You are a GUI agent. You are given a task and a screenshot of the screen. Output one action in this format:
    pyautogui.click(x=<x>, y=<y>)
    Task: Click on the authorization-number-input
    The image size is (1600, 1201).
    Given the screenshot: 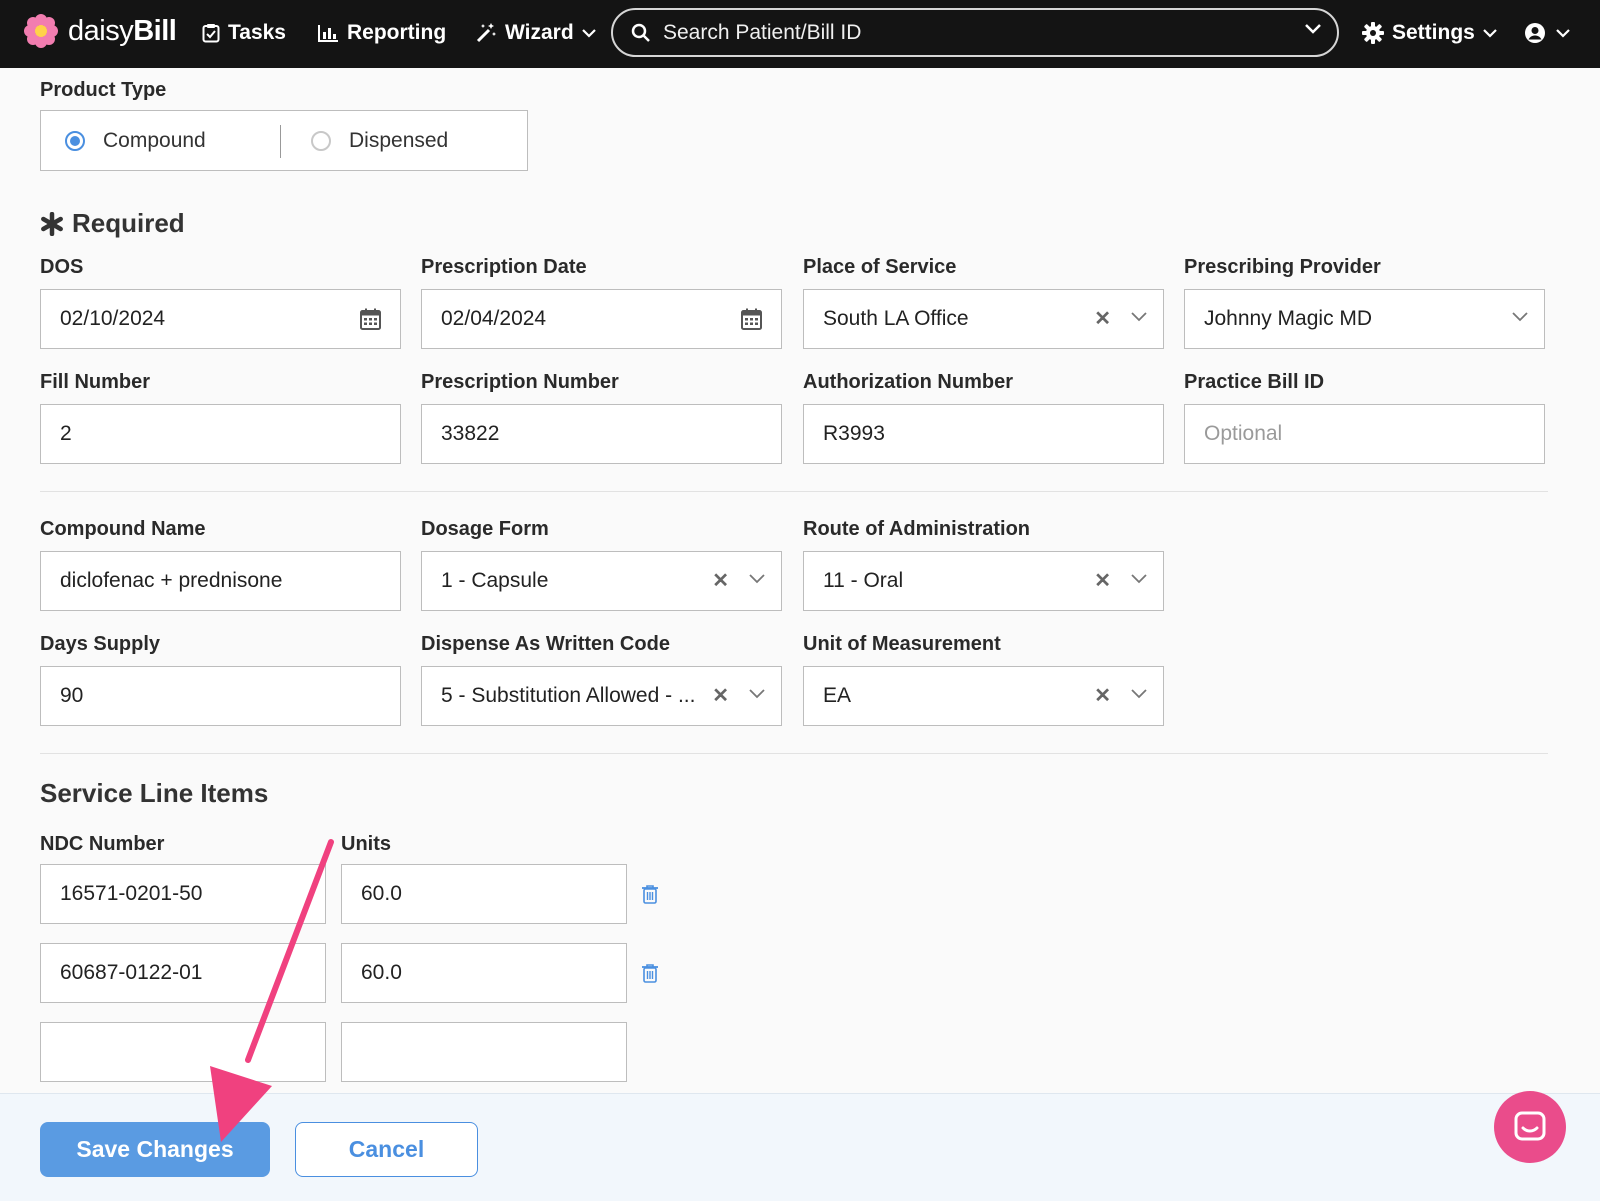 What is the action you would take?
    pyautogui.click(x=993, y=434)
    